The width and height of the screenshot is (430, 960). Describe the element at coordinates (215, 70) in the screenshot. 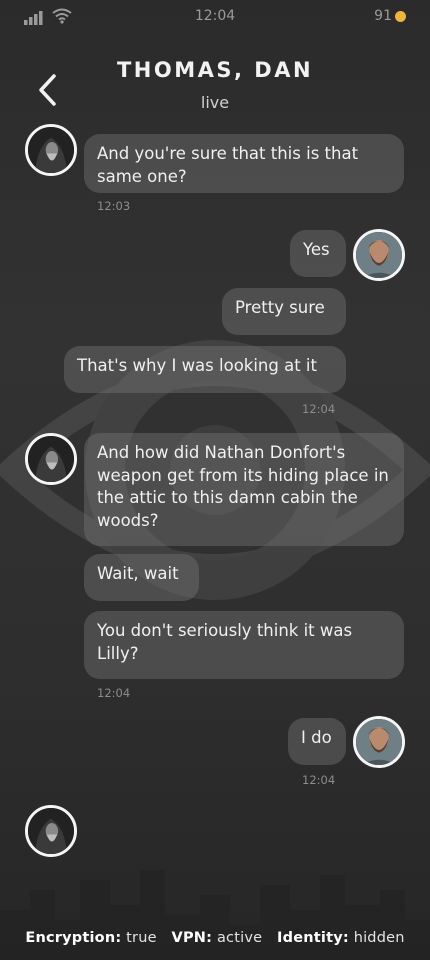

I see `contact-name: THOMAS, DAN` at that location.